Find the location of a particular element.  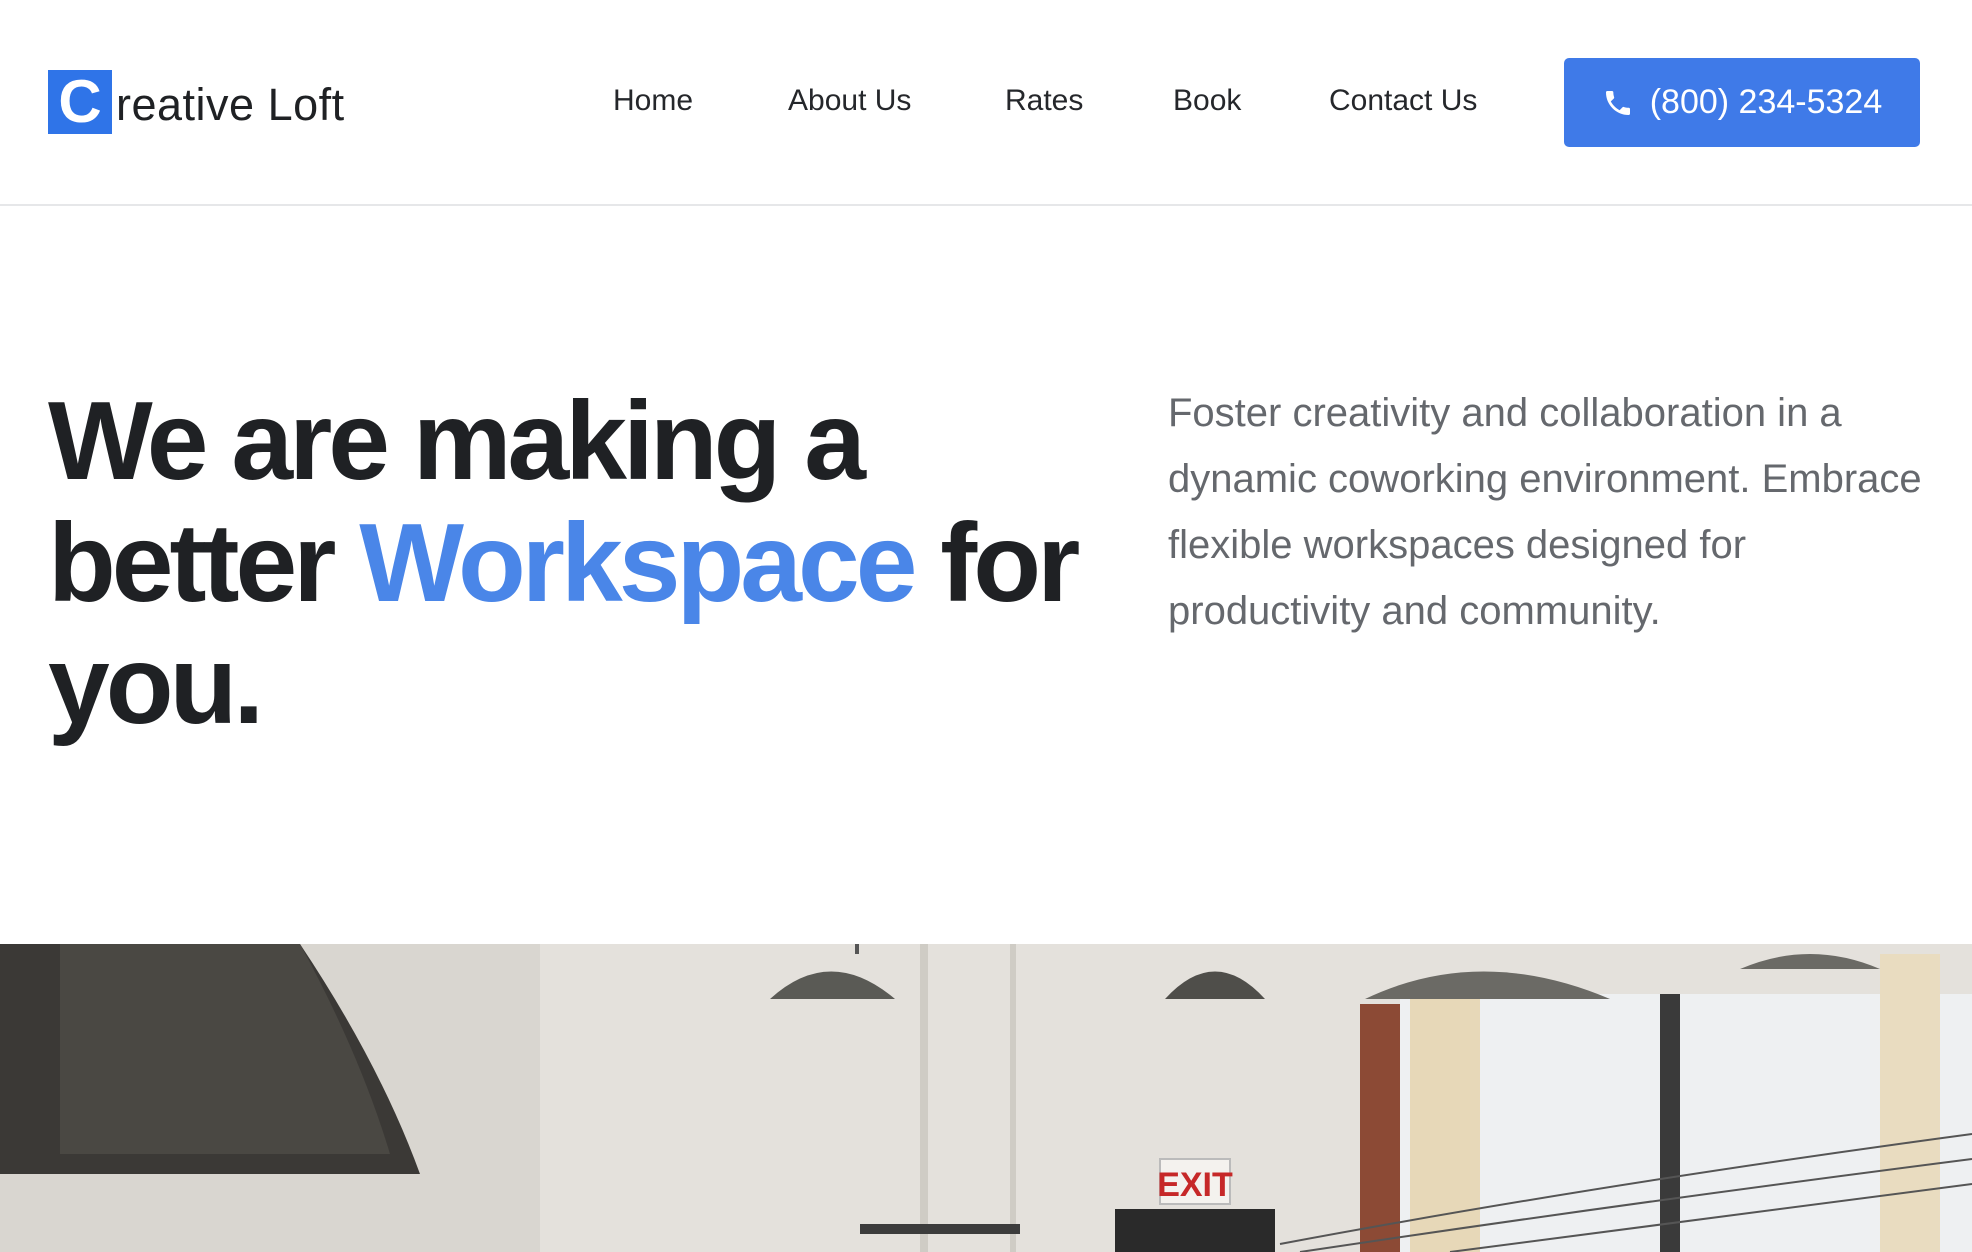

phone-button: (800) 234-5324 is located at coordinates (1742, 102).